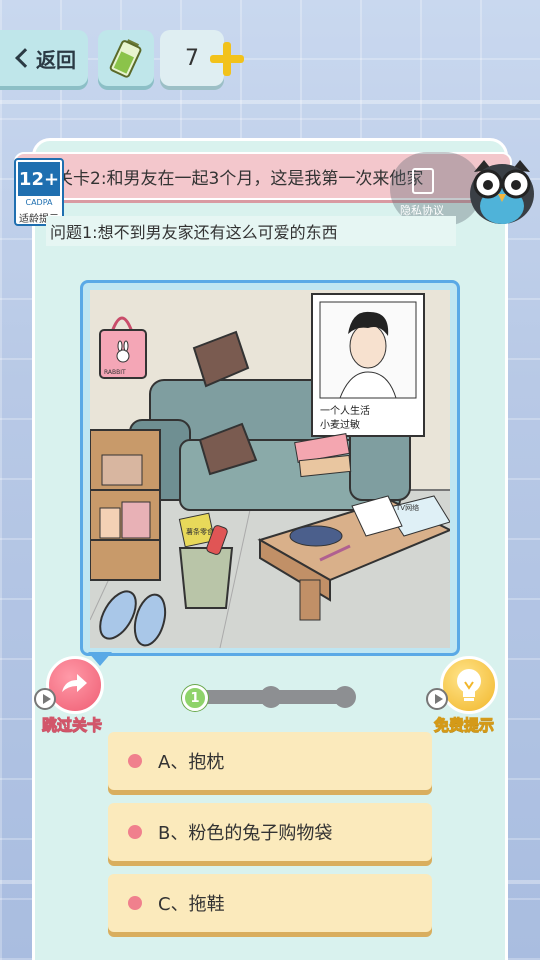  I want to click on lightbulb-icon, so click(469, 685).